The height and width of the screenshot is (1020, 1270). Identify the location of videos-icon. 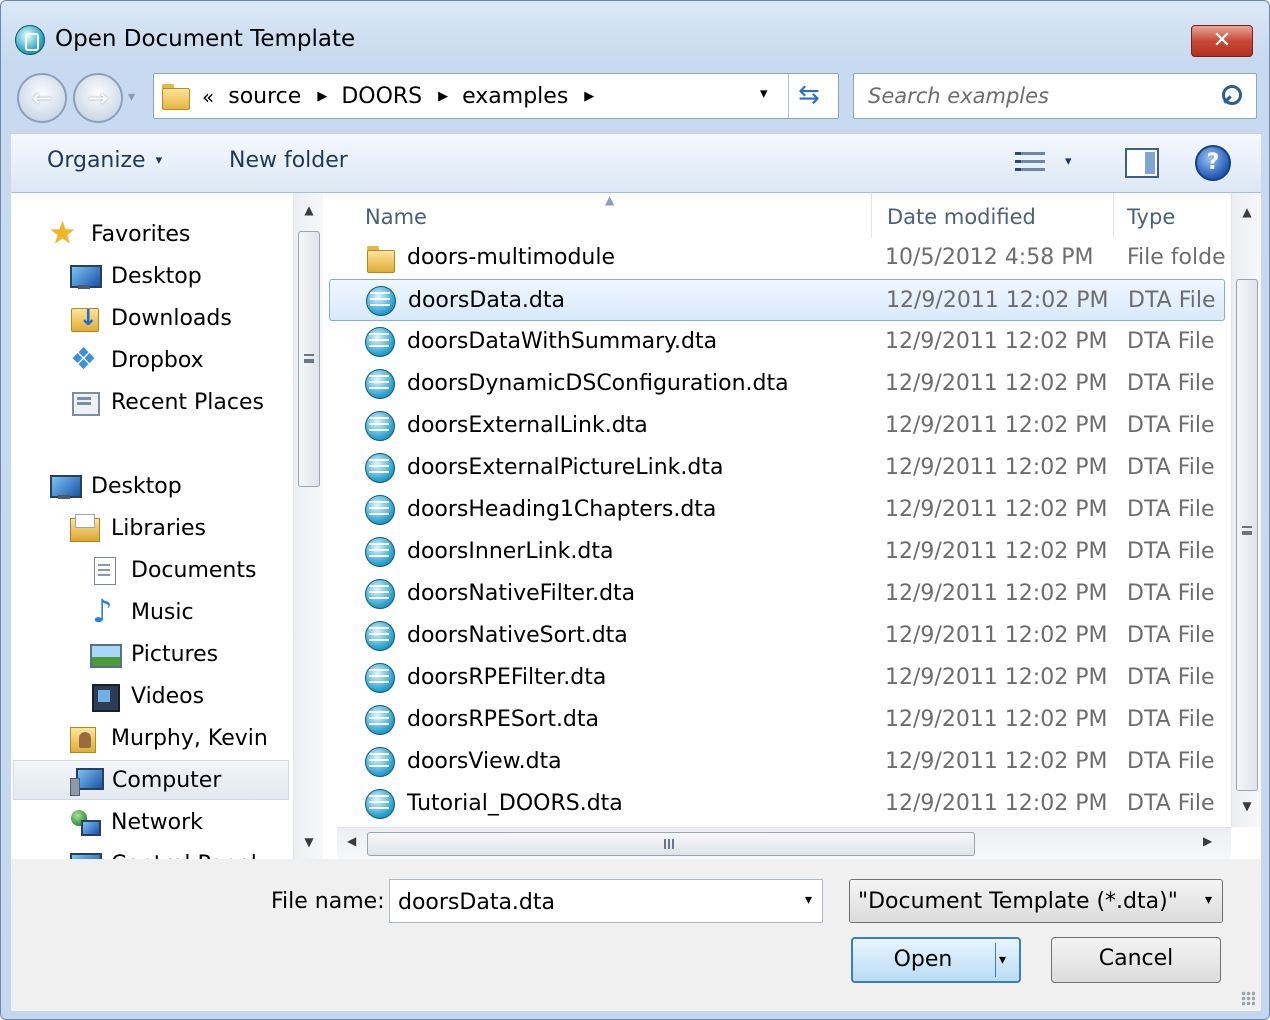
(104, 697).